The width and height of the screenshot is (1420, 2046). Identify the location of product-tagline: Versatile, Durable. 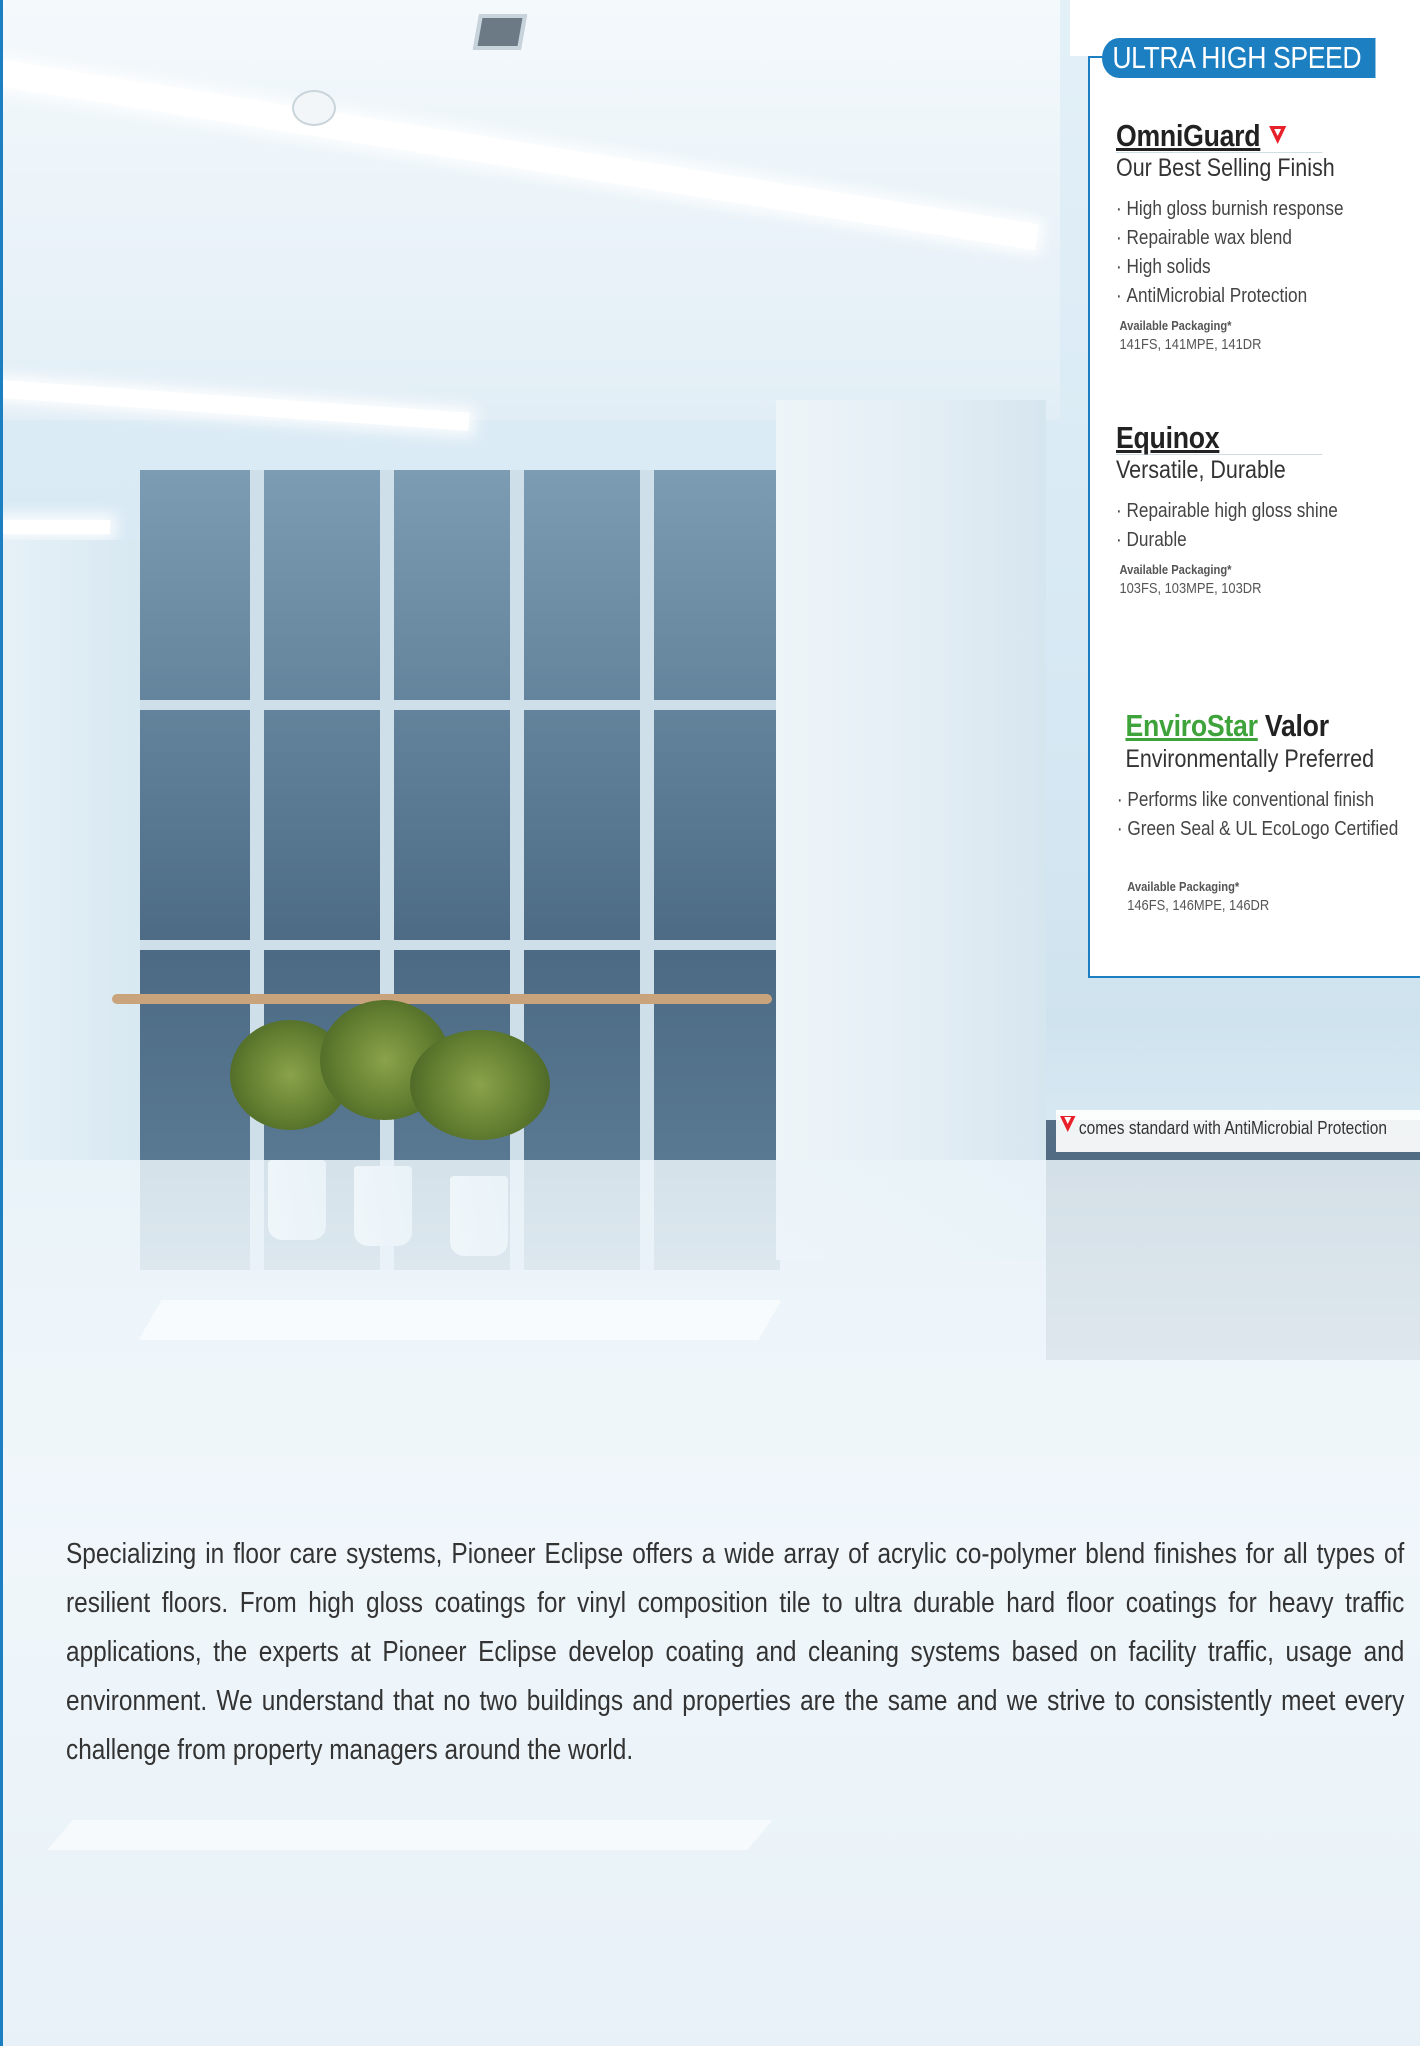
(1201, 470).